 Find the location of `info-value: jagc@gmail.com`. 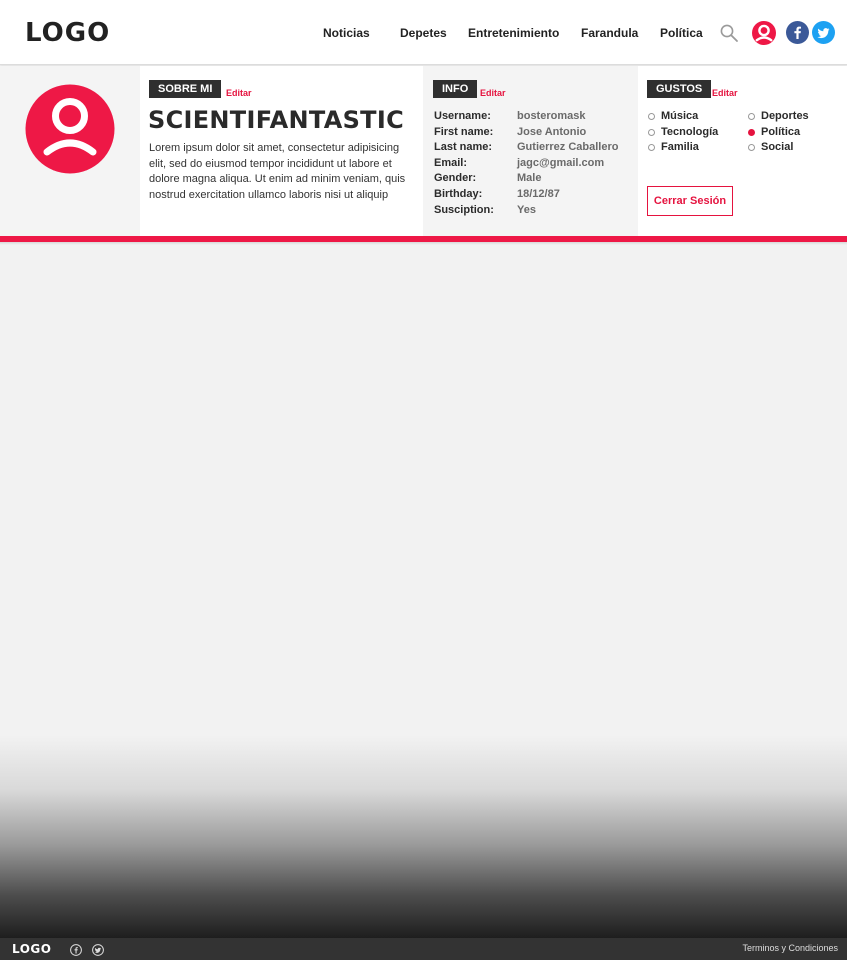

info-value: jagc@gmail.com is located at coordinates (561, 162).